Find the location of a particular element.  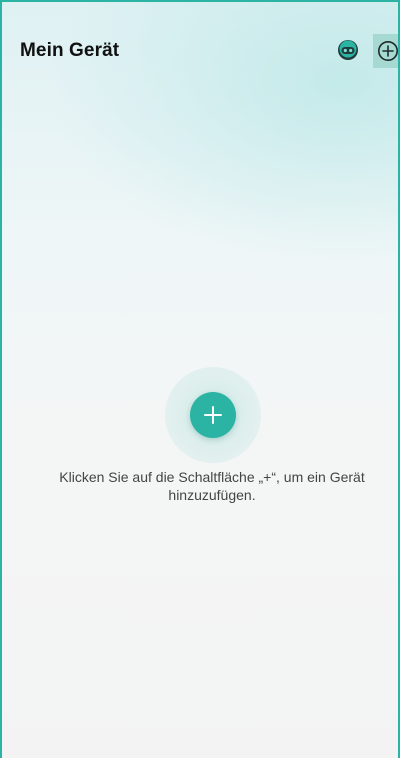

plus-icon is located at coordinates (213, 415).